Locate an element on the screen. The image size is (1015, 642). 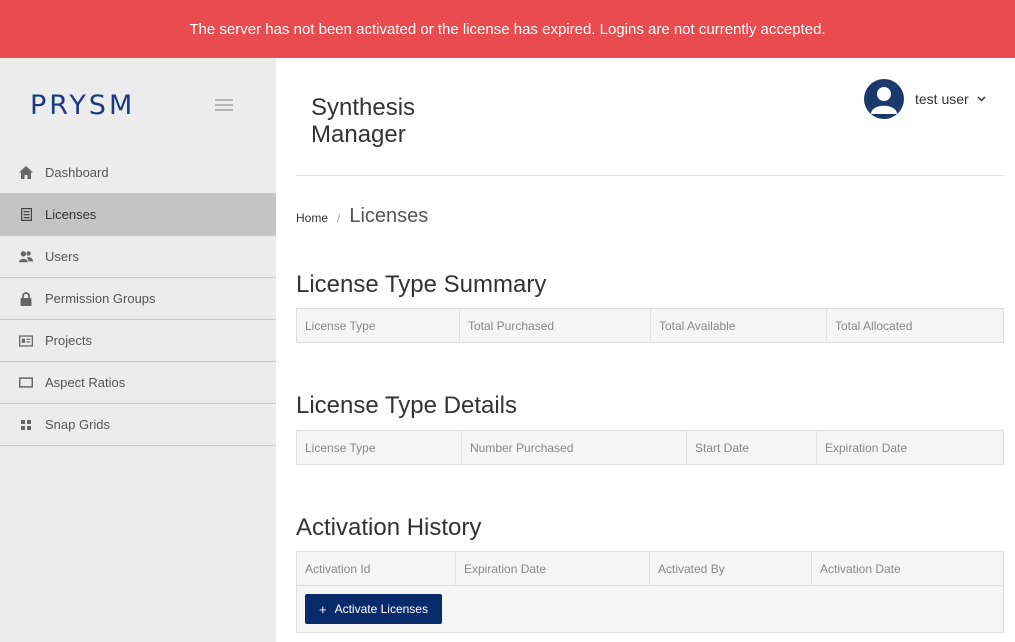
breadcrumb-home-link: Home is located at coordinates (312, 218).